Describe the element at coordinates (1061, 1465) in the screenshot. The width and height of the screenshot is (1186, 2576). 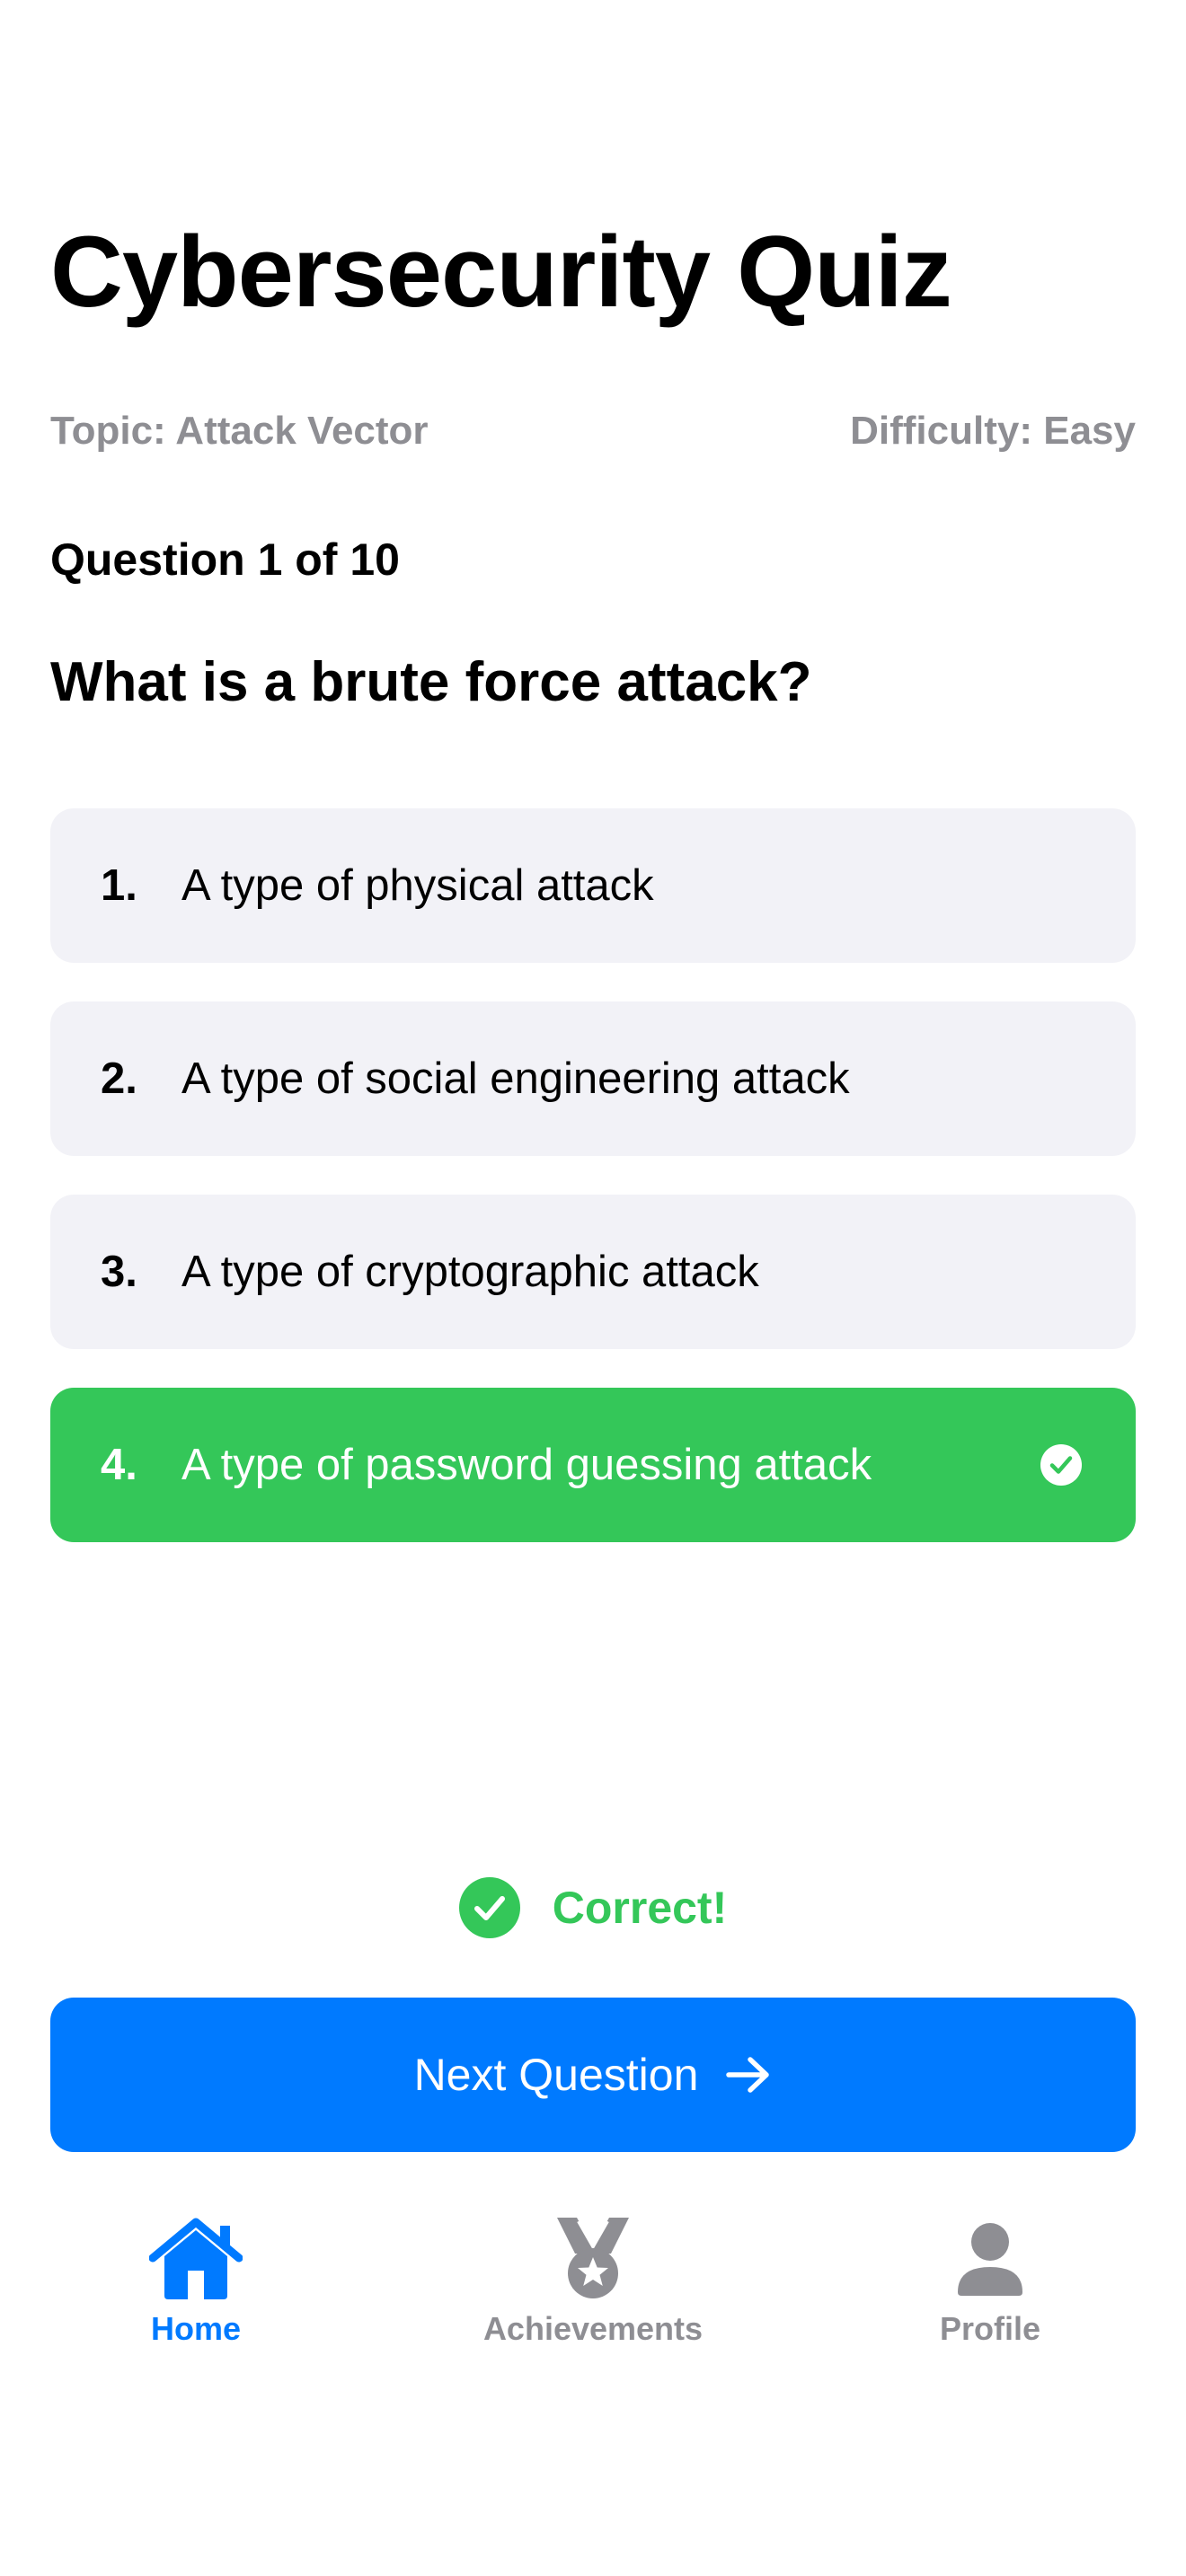
I see `checkmark-circle-icon` at that location.